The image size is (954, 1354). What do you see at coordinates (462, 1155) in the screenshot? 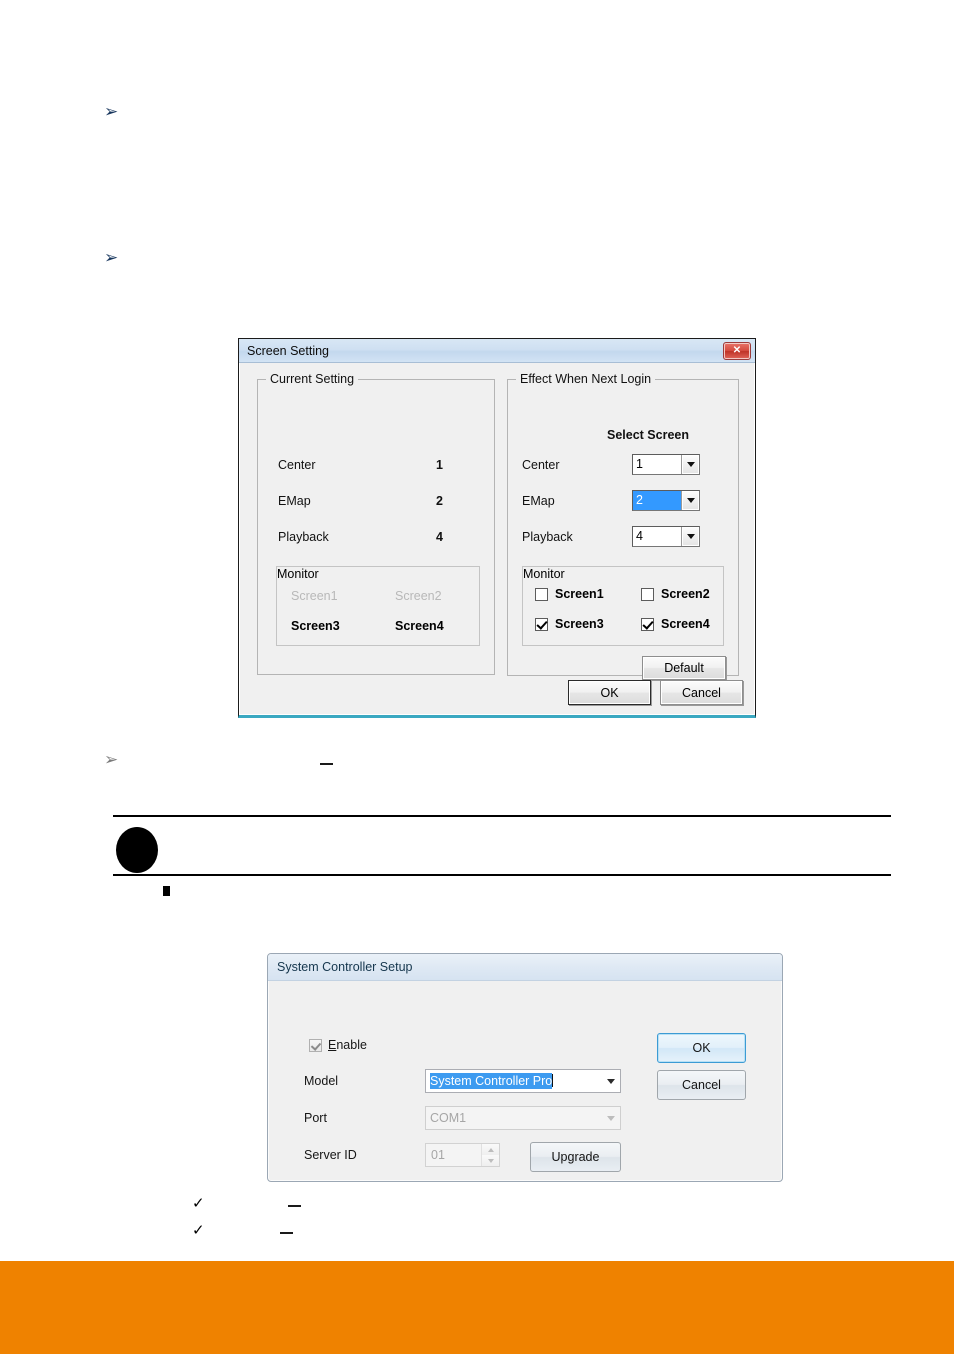
I see `server-id-stepper: 01` at bounding box center [462, 1155].